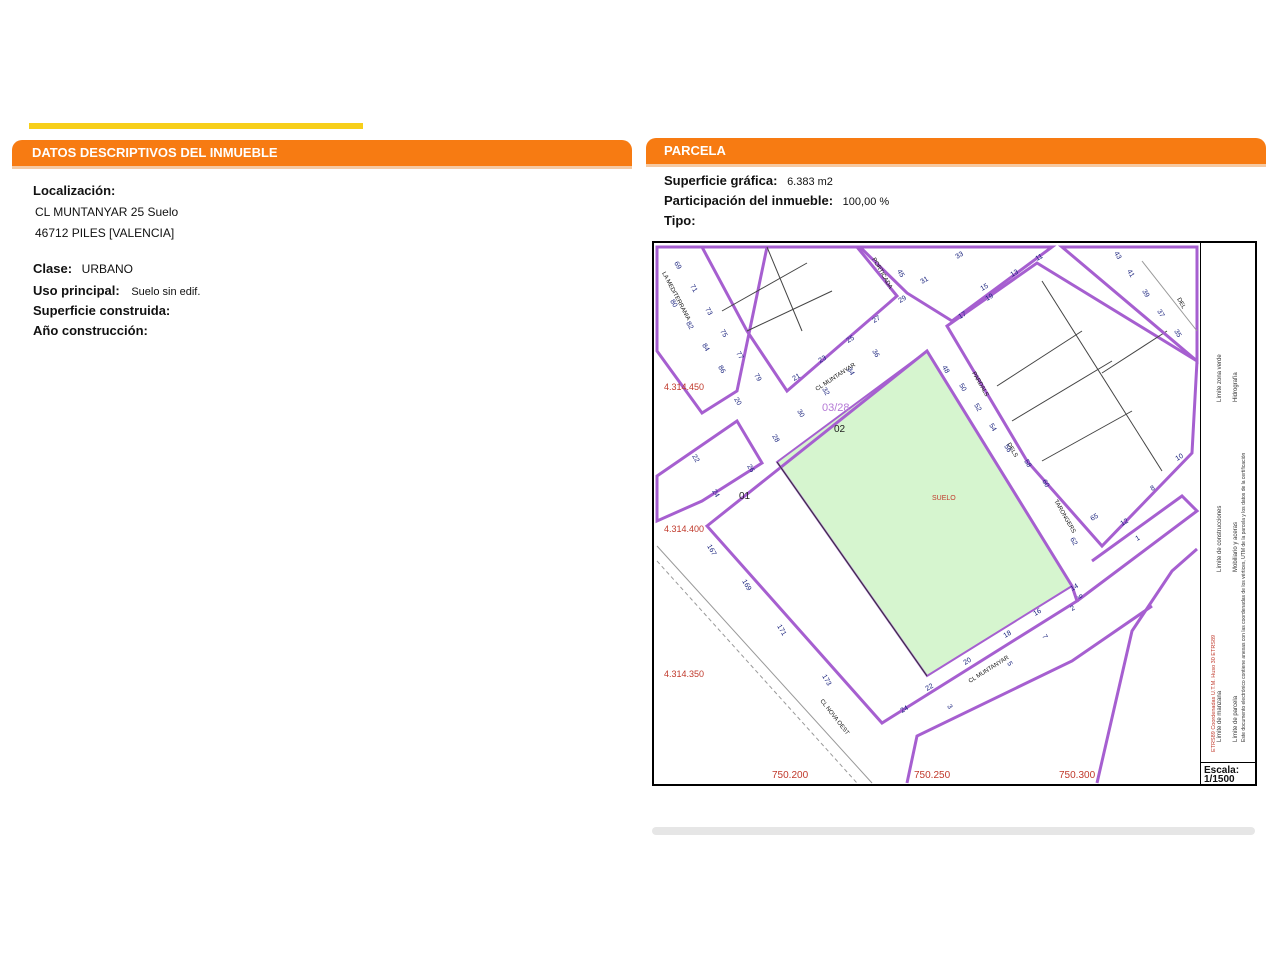 This screenshot has width=1280, height=960. I want to click on graphic-area-row: Superficie gráfica: 6.383 m2, so click(748, 180).